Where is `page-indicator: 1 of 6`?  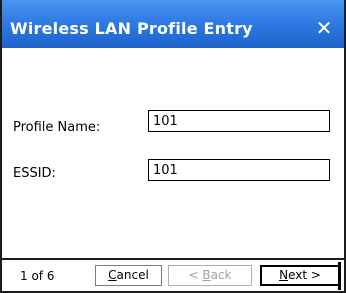 page-indicator: 1 of 6 is located at coordinates (37, 276).